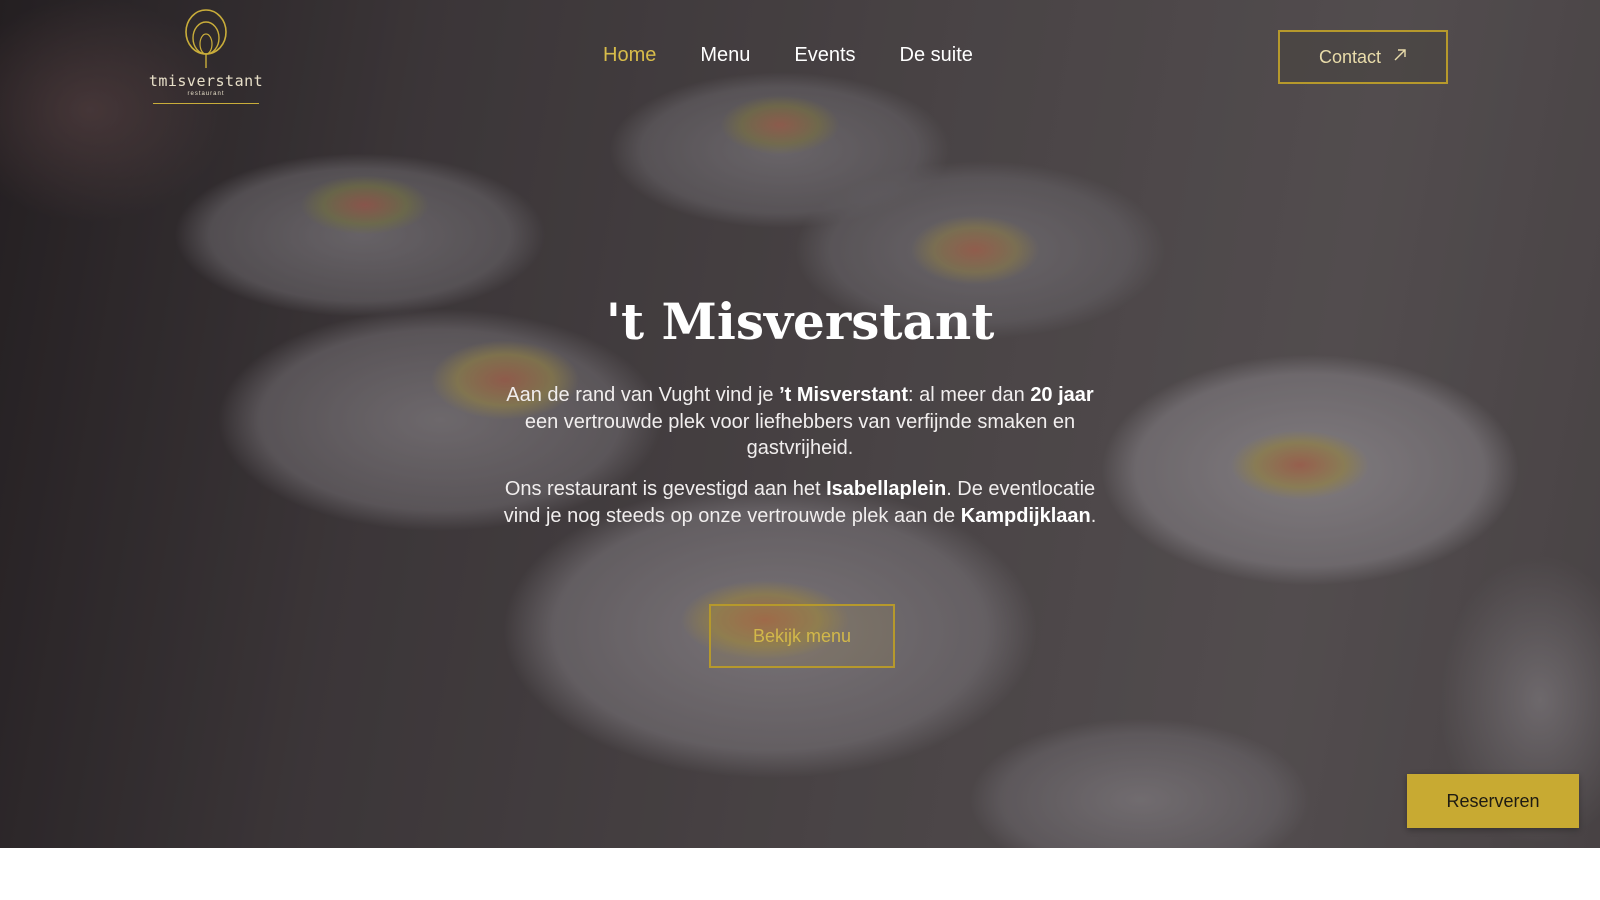 The height and width of the screenshot is (900, 1600). What do you see at coordinates (969, 395) in the screenshot?
I see `intro-text: : al meer dan` at bounding box center [969, 395].